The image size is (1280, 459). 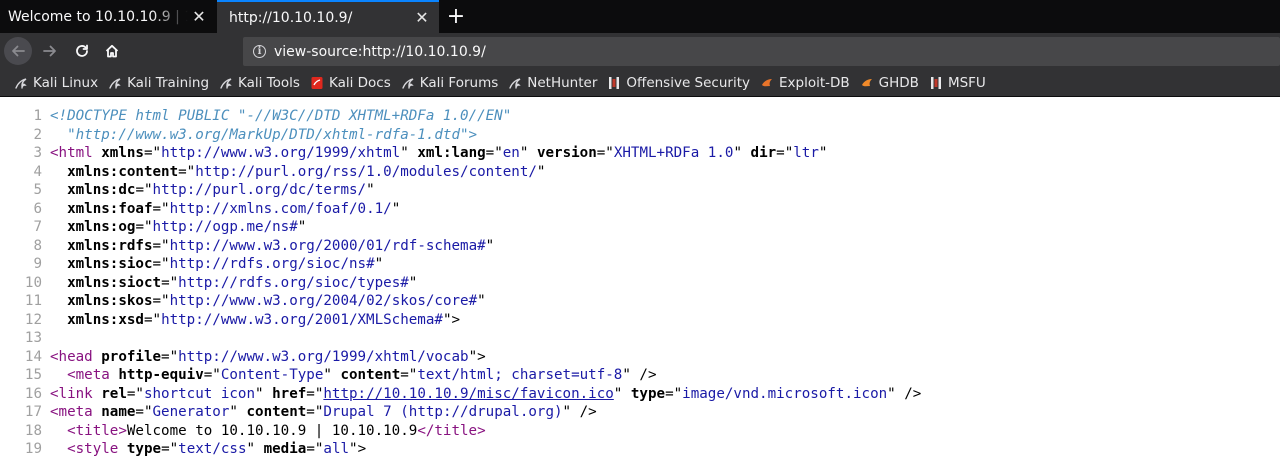 What do you see at coordinates (110, 264) in the screenshot?
I see `attribute-name: xmlns:sioc` at bounding box center [110, 264].